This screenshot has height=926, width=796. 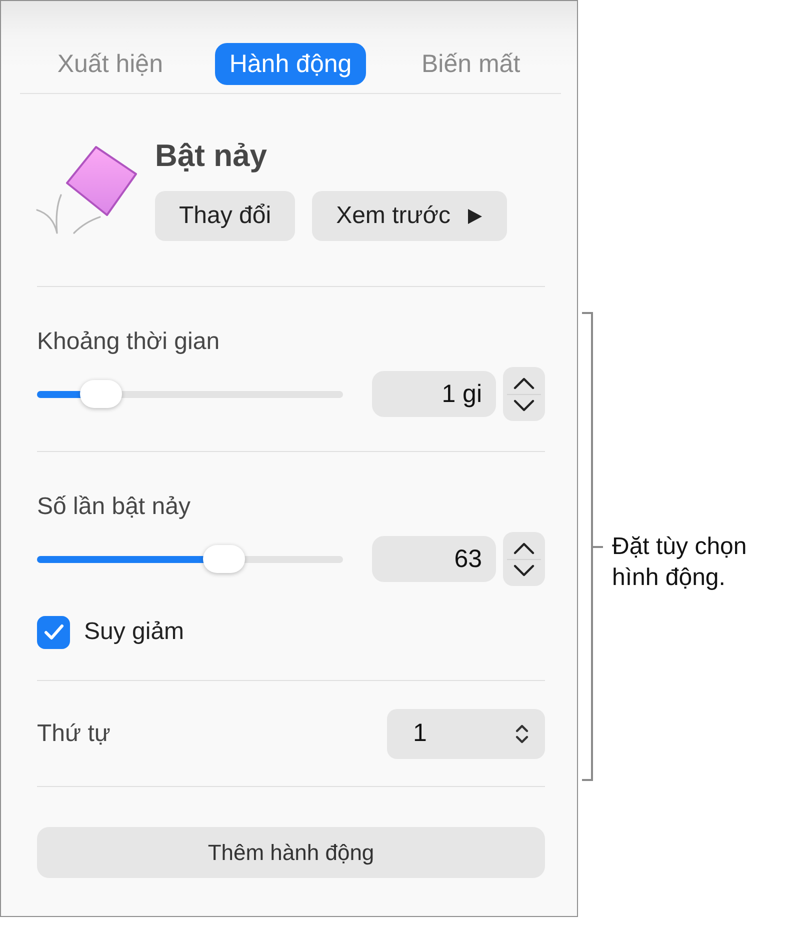 I want to click on tab: Hành động, so click(x=290, y=64).